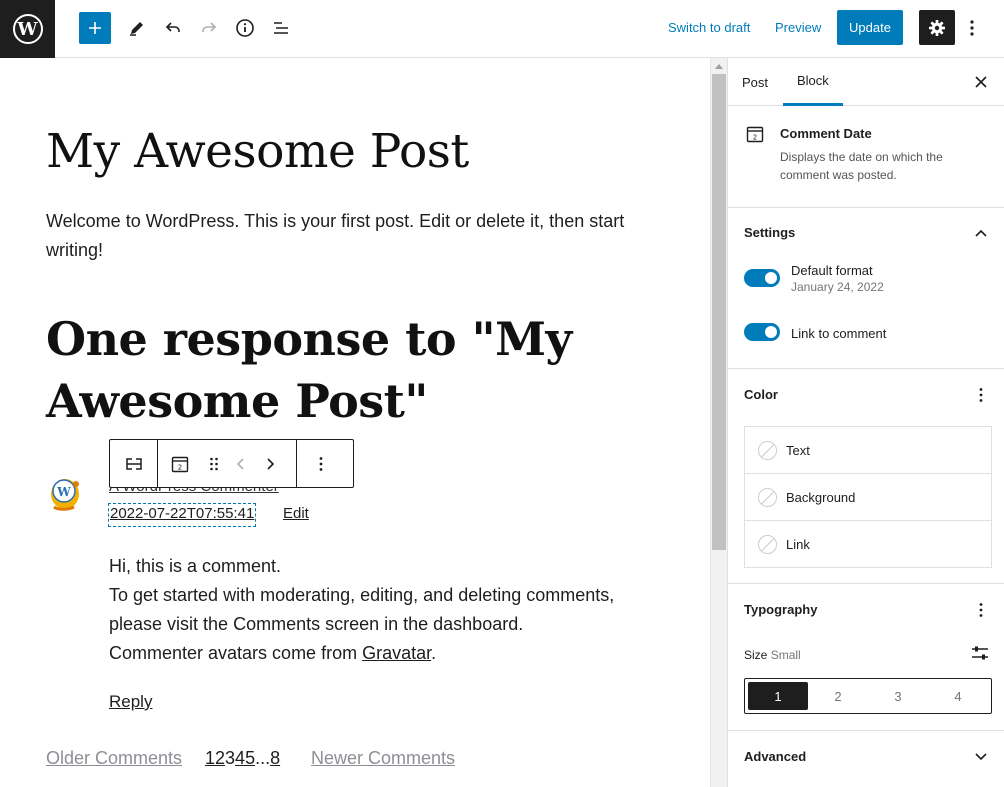 The image size is (1004, 787). Describe the element at coordinates (798, 450) in the screenshot. I see `color-item-label: Text` at that location.